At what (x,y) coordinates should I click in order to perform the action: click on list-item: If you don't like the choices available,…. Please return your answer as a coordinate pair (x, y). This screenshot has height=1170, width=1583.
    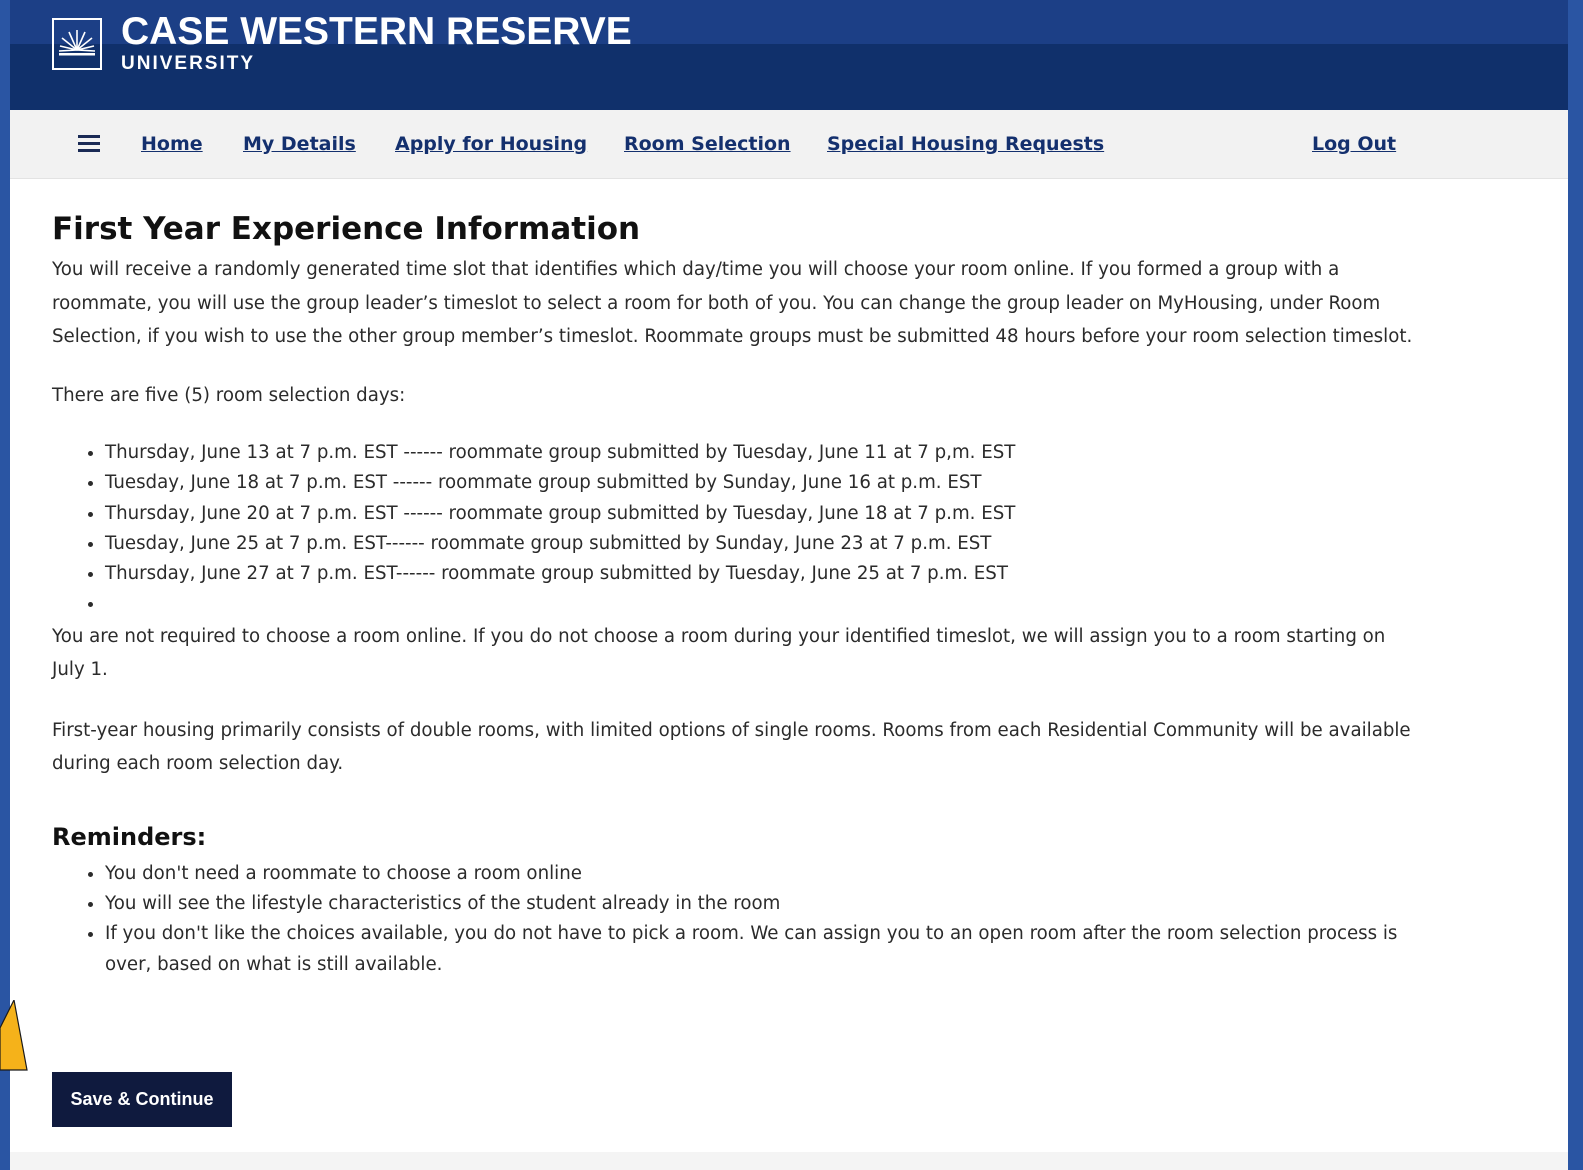
    Looking at the image, I should click on (755, 949).